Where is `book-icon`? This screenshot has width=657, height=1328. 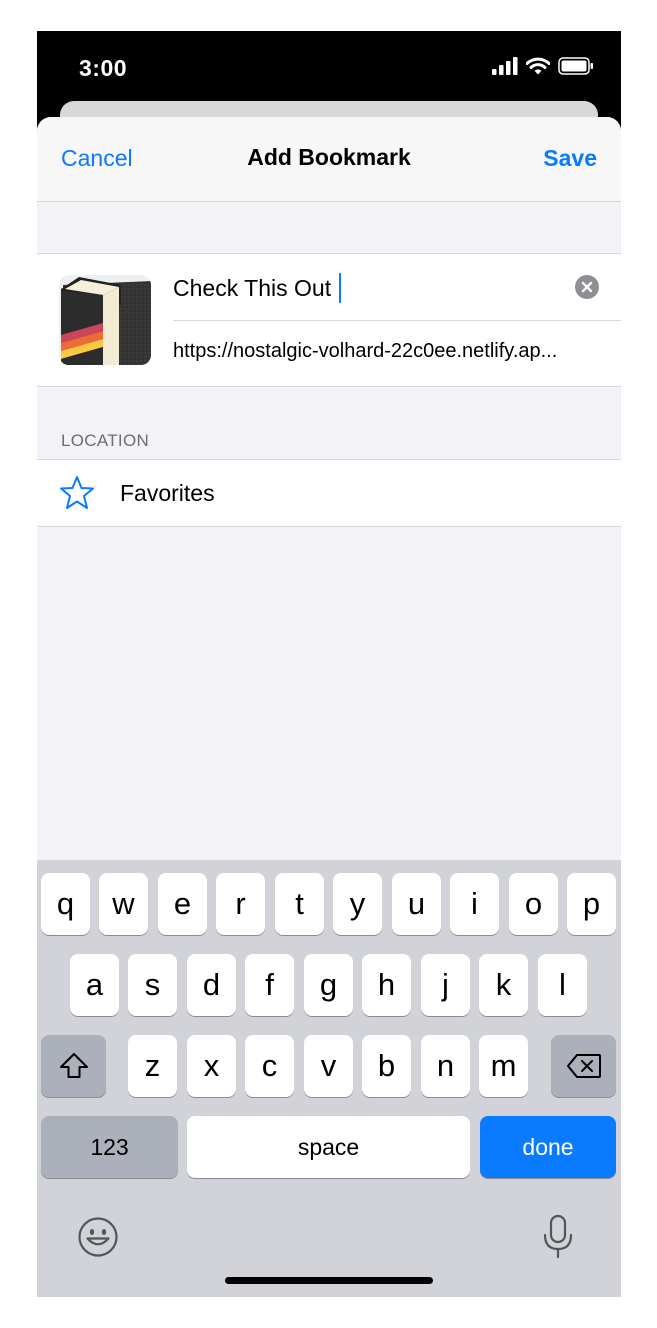 book-icon is located at coordinates (106, 321).